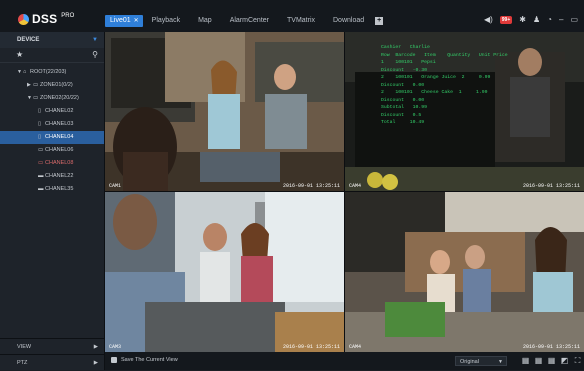  I want to click on save-view-button: Save The Current View, so click(144, 360).